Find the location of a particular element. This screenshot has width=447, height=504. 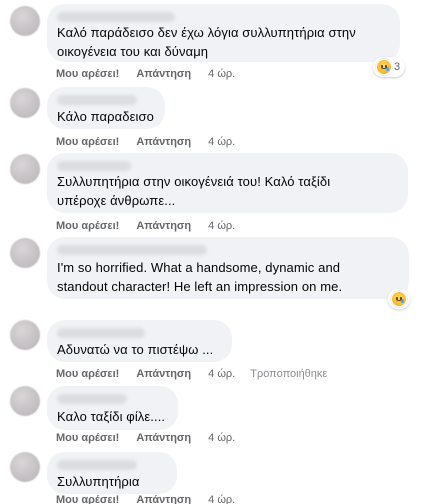

reaction-count: 3 is located at coordinates (397, 67).